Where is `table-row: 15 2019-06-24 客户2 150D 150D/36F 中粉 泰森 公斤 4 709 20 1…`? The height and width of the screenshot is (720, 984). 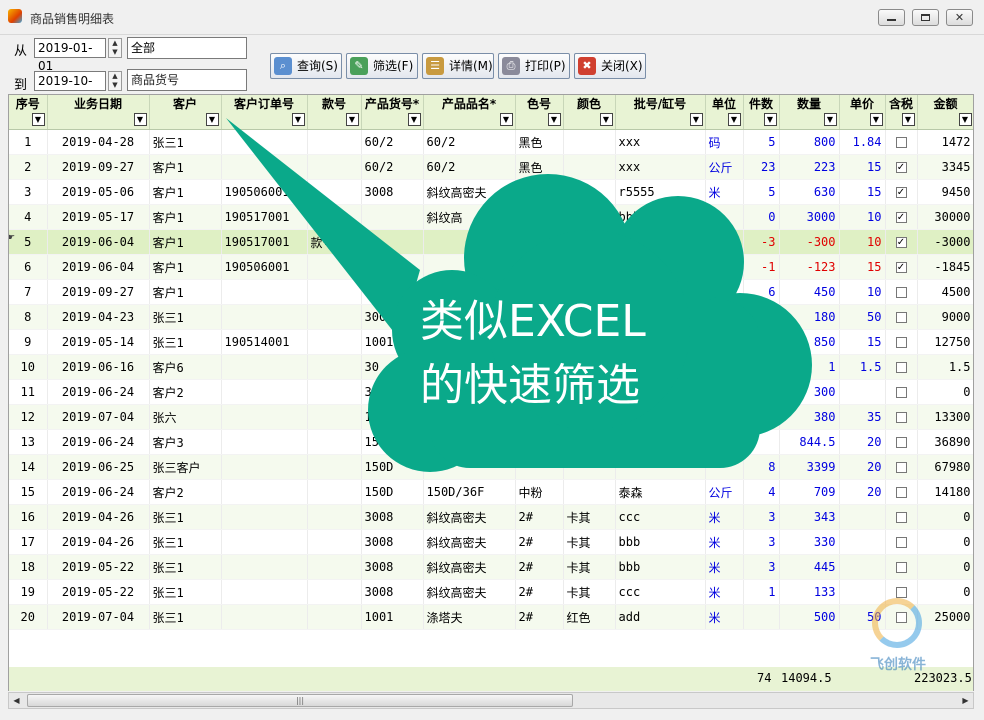 table-row: 15 2019-06-24 客户2 150D 150D/36F 中粉 泰森 公斤 4 709 20 1… is located at coordinates (491, 492).